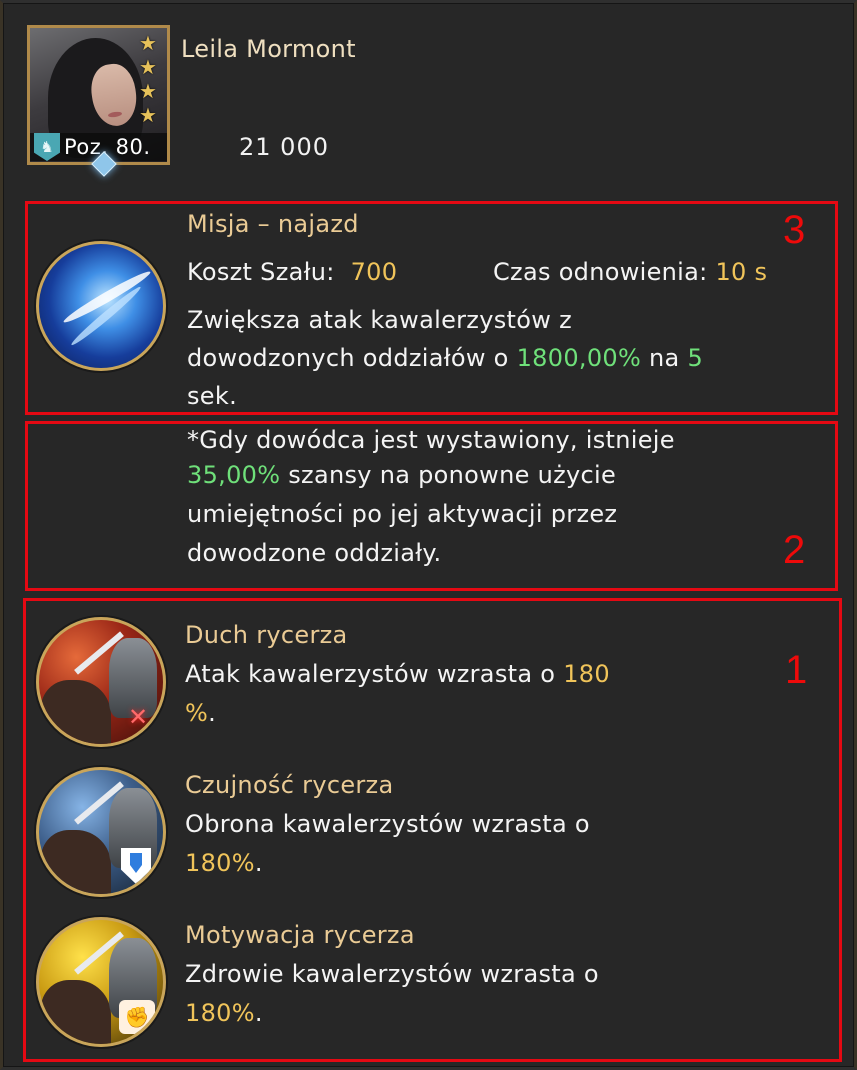 The image size is (857, 1070). Describe the element at coordinates (392, 974) in the screenshot. I see `passive-desc-line: Zdrowie kawalerzystów wzrasta o` at that location.